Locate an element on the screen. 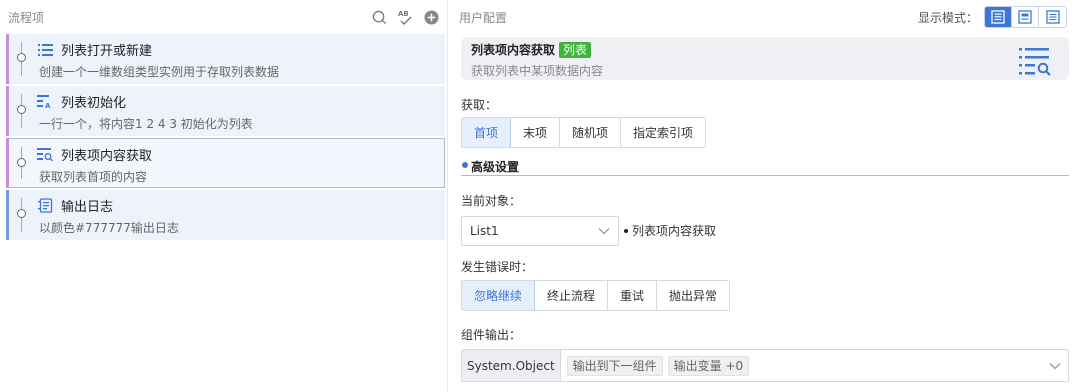 This screenshot has height=392, width=1077. target-object-label: 当前对象： is located at coordinates (491, 201).